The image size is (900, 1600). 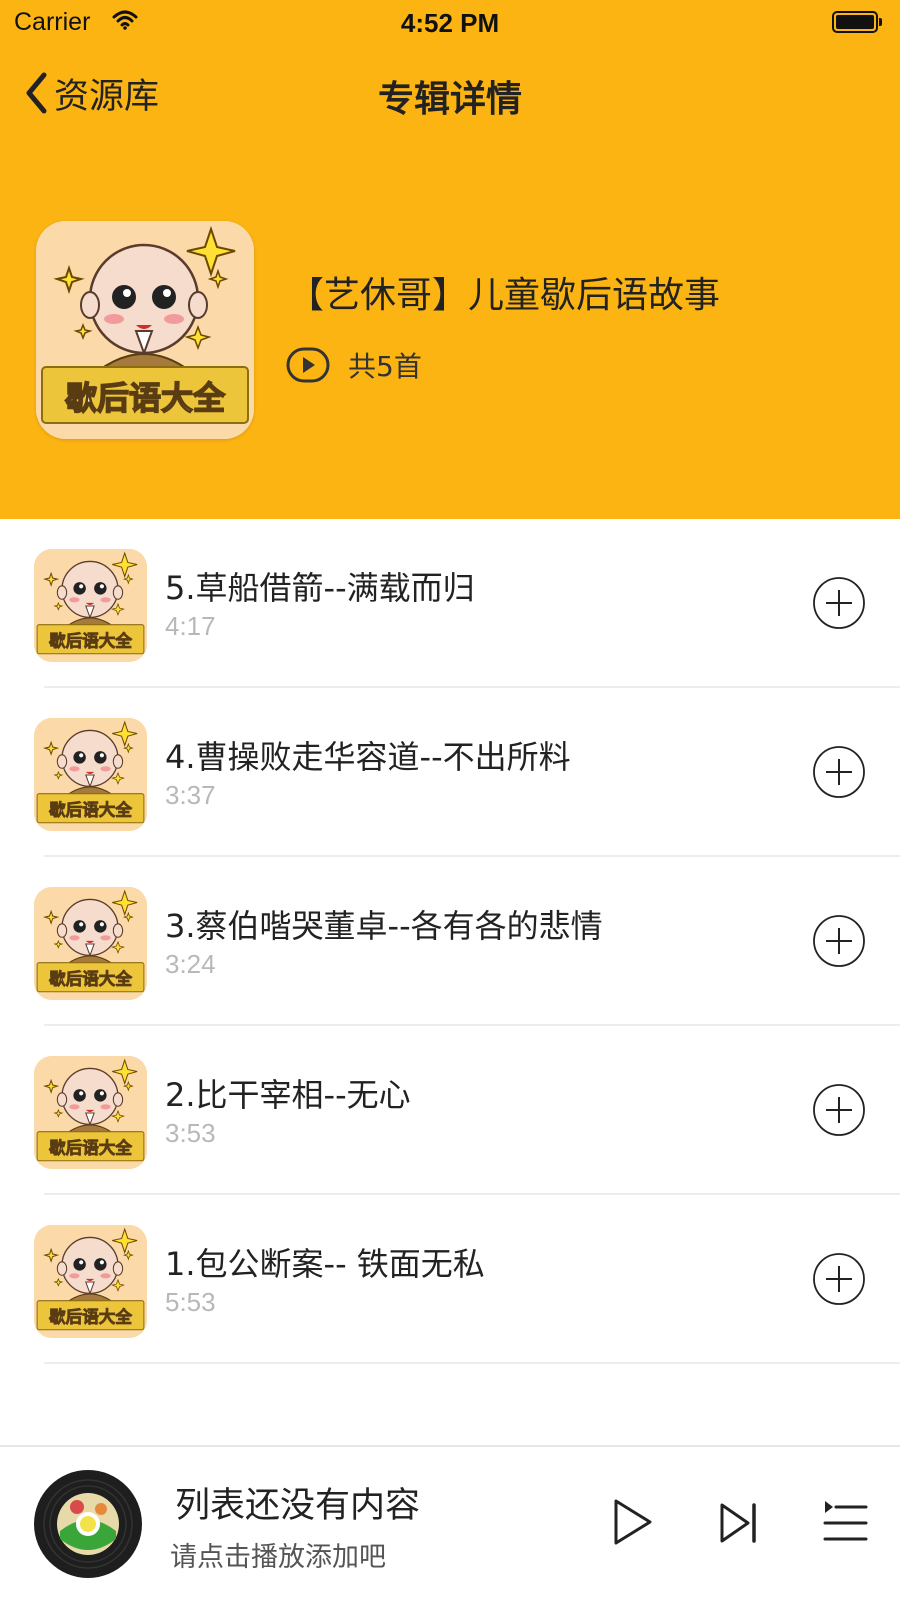 I want to click on track-duration: 4:17, so click(x=190, y=626).